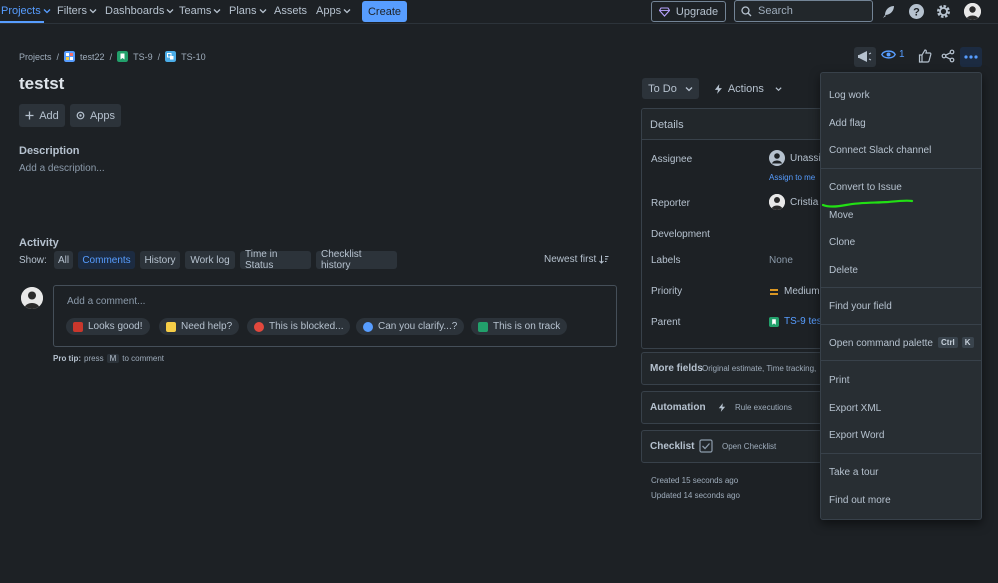  I want to click on assign-to-me-link: Assign to me, so click(792, 177).